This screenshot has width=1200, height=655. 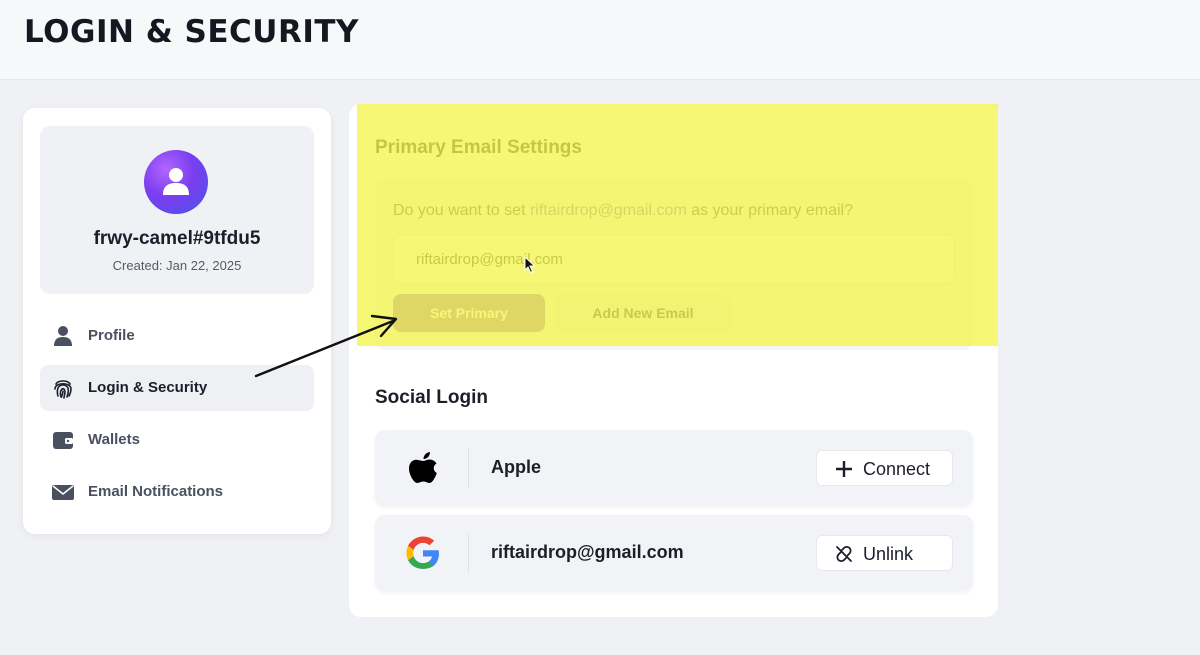 I want to click on unlink-button: Unlink, so click(x=884, y=553).